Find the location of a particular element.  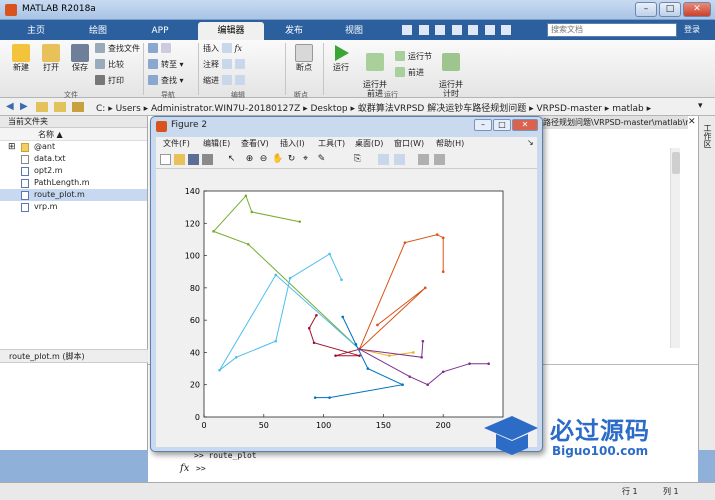

list-item: data.txt is located at coordinates (73, 159).